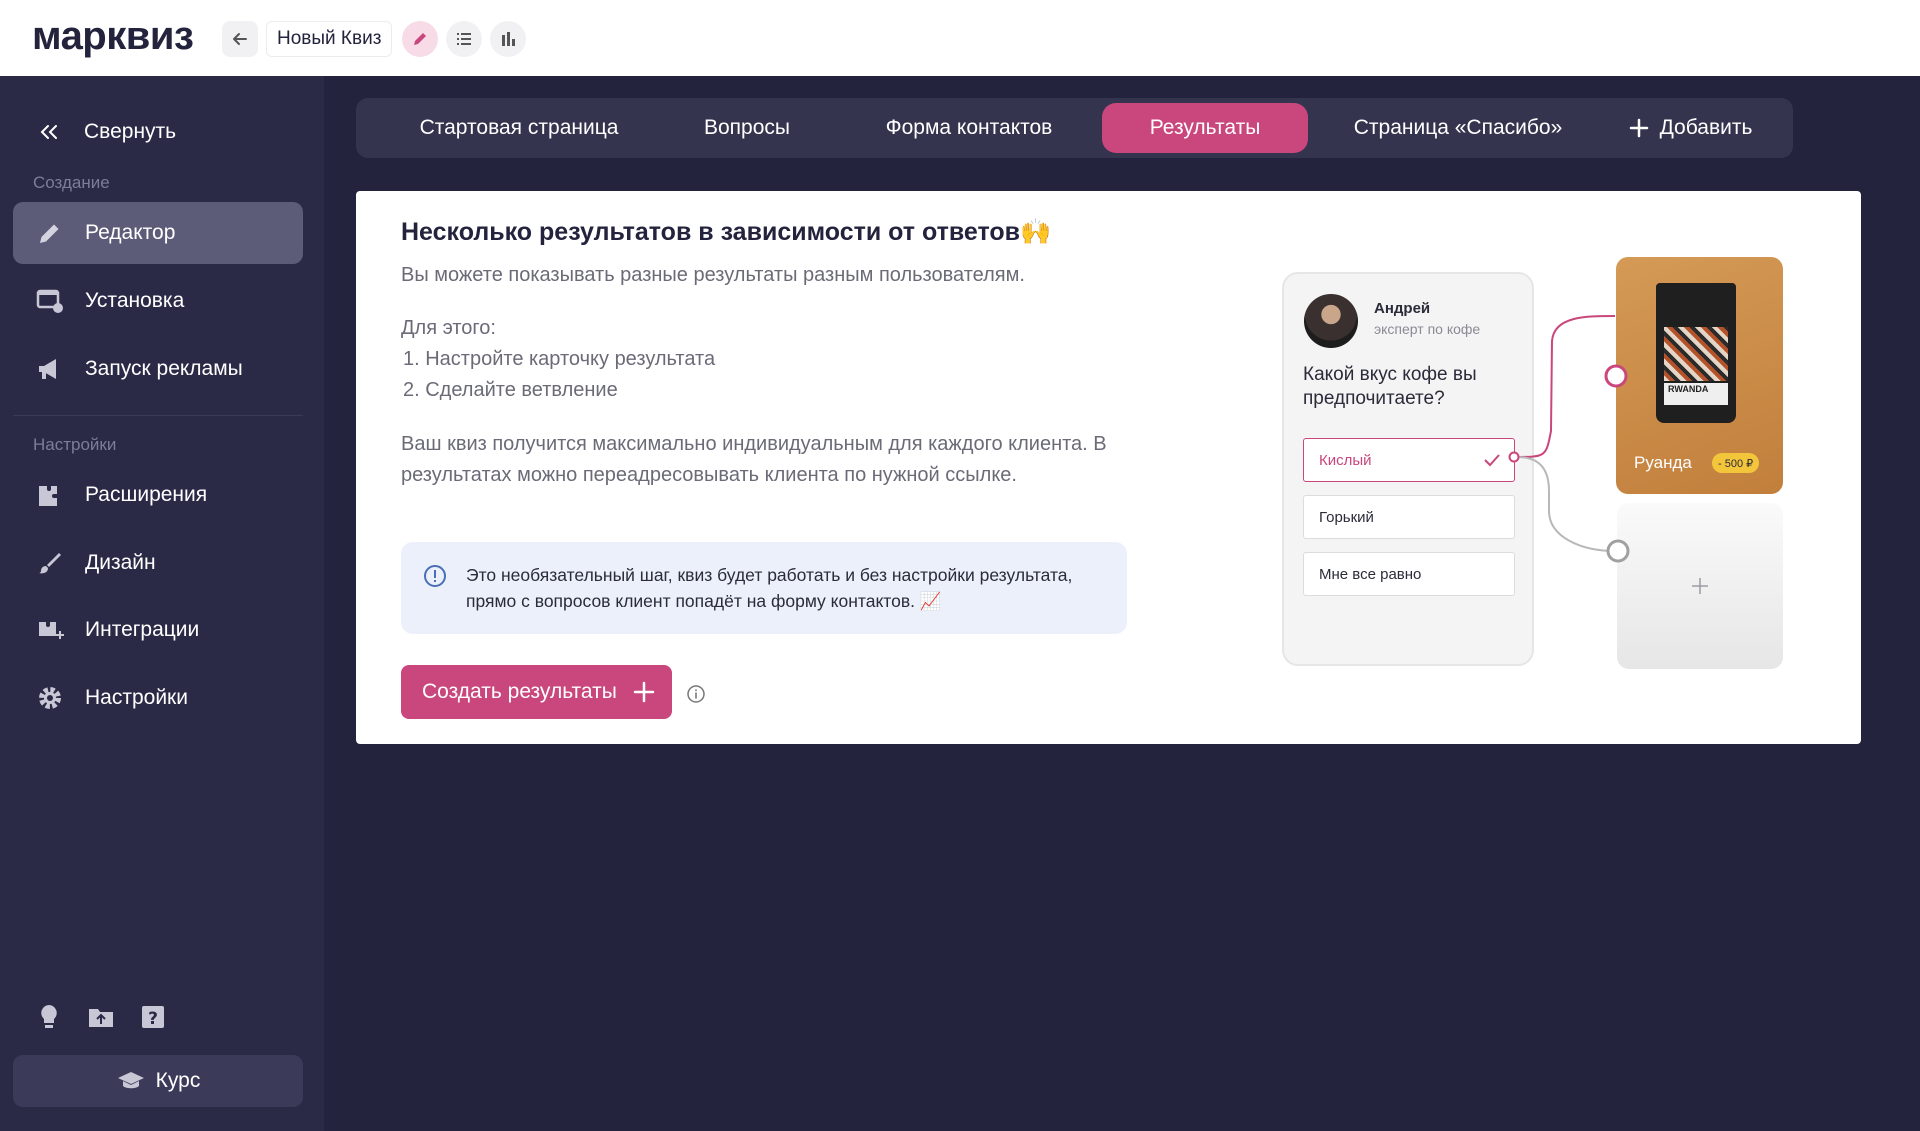 Image resolution: width=1920 pixels, height=1131 pixels. I want to click on section-create-label: Создание, so click(71, 182).